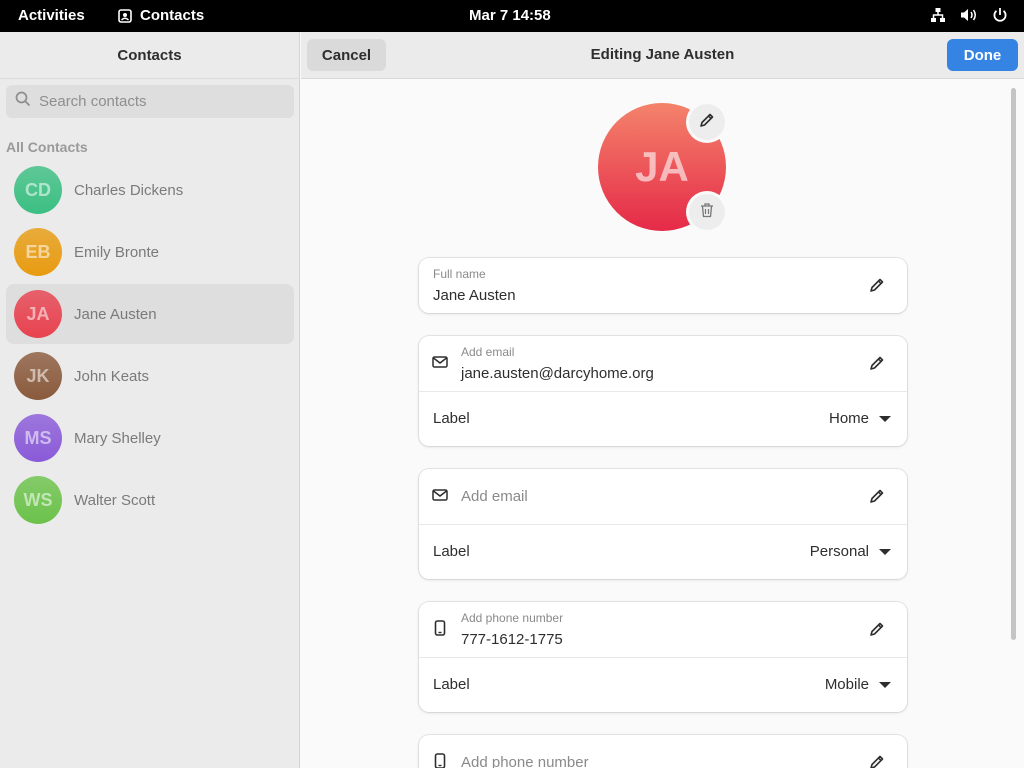 The width and height of the screenshot is (1024, 768). What do you see at coordinates (663, 418) in the screenshot?
I see `email-type-row-1: Label Home` at bounding box center [663, 418].